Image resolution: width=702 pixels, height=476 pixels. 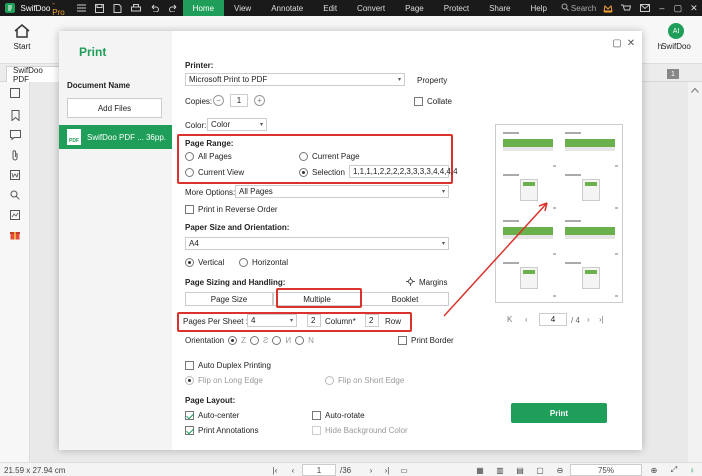 What do you see at coordinates (520, 470) in the screenshot?
I see `scroll-mode-icon: ▤` at bounding box center [520, 470].